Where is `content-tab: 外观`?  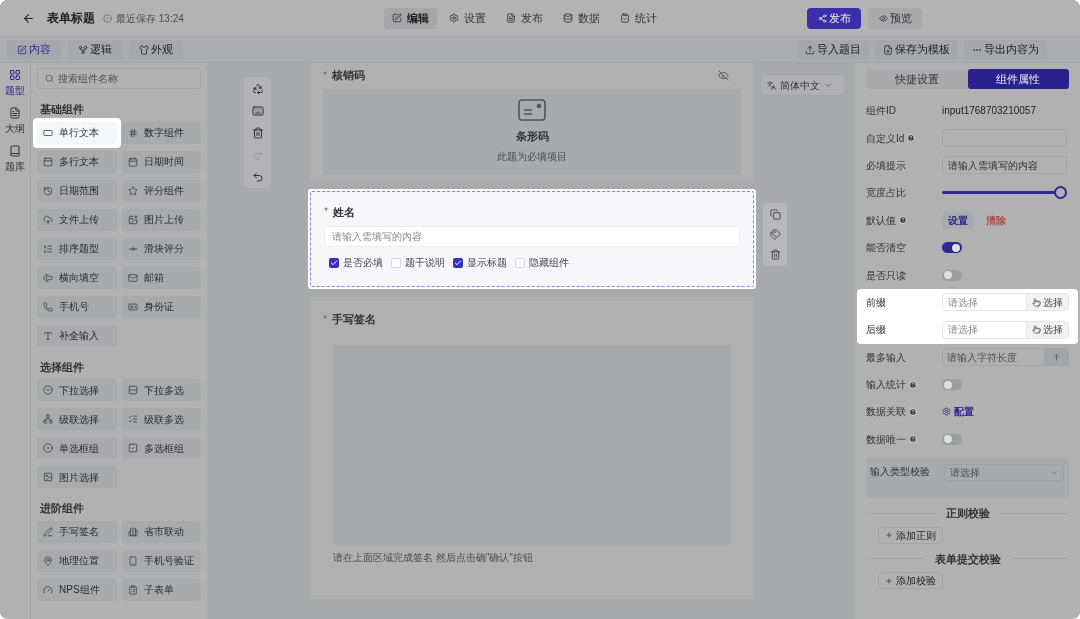 content-tab: 外观 is located at coordinates (156, 49).